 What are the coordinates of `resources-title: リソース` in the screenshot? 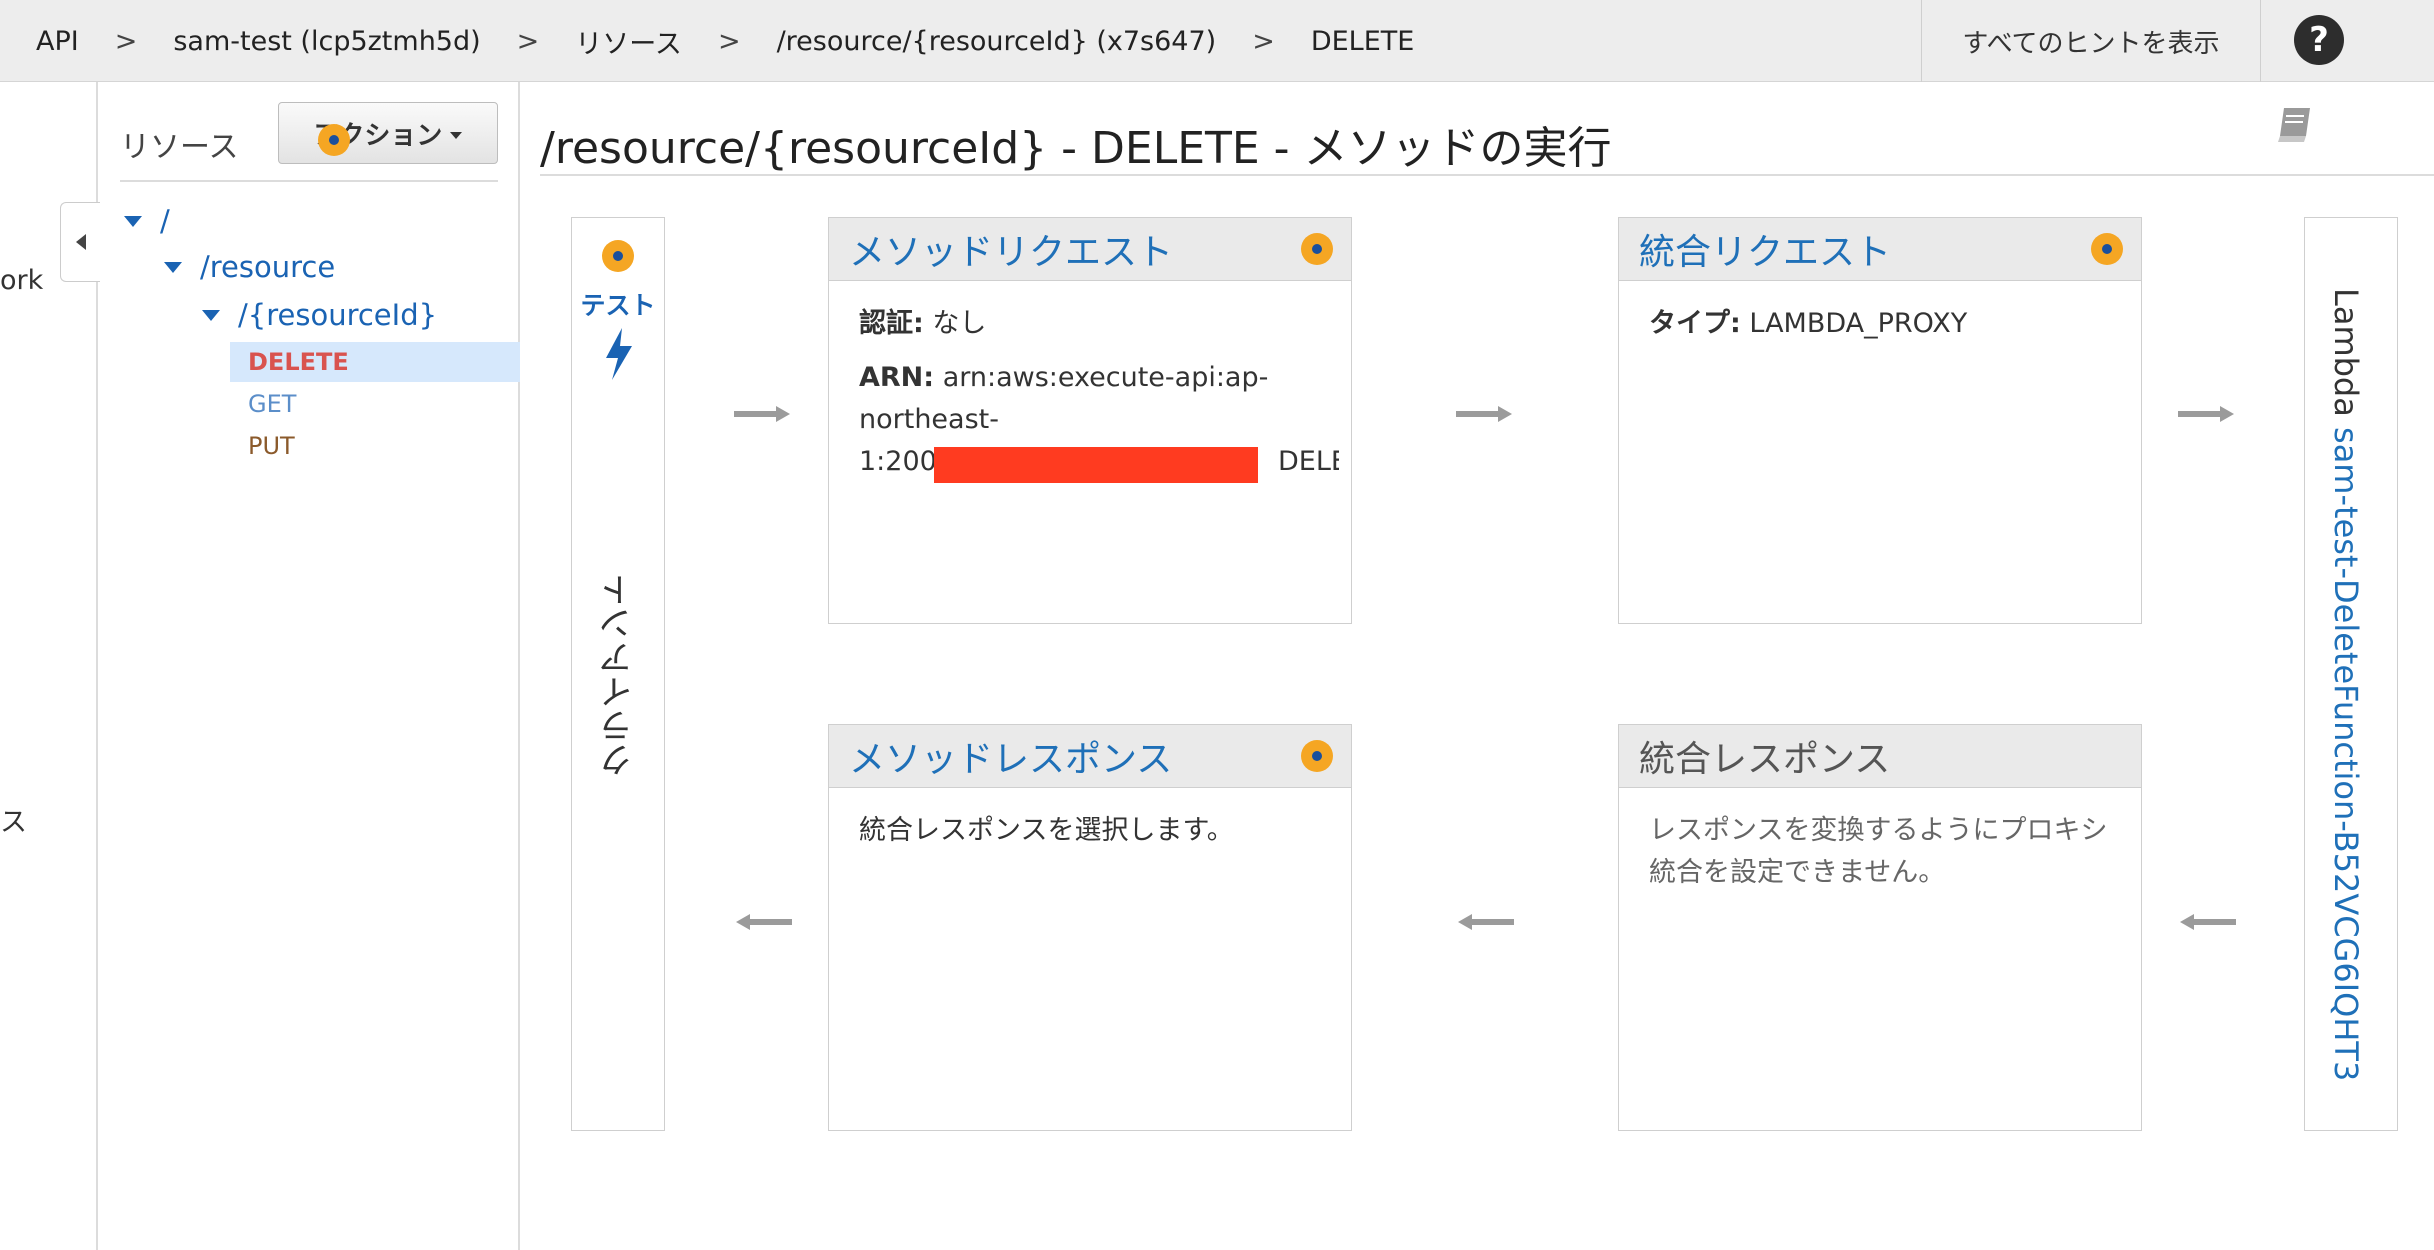 It's located at (179, 147).